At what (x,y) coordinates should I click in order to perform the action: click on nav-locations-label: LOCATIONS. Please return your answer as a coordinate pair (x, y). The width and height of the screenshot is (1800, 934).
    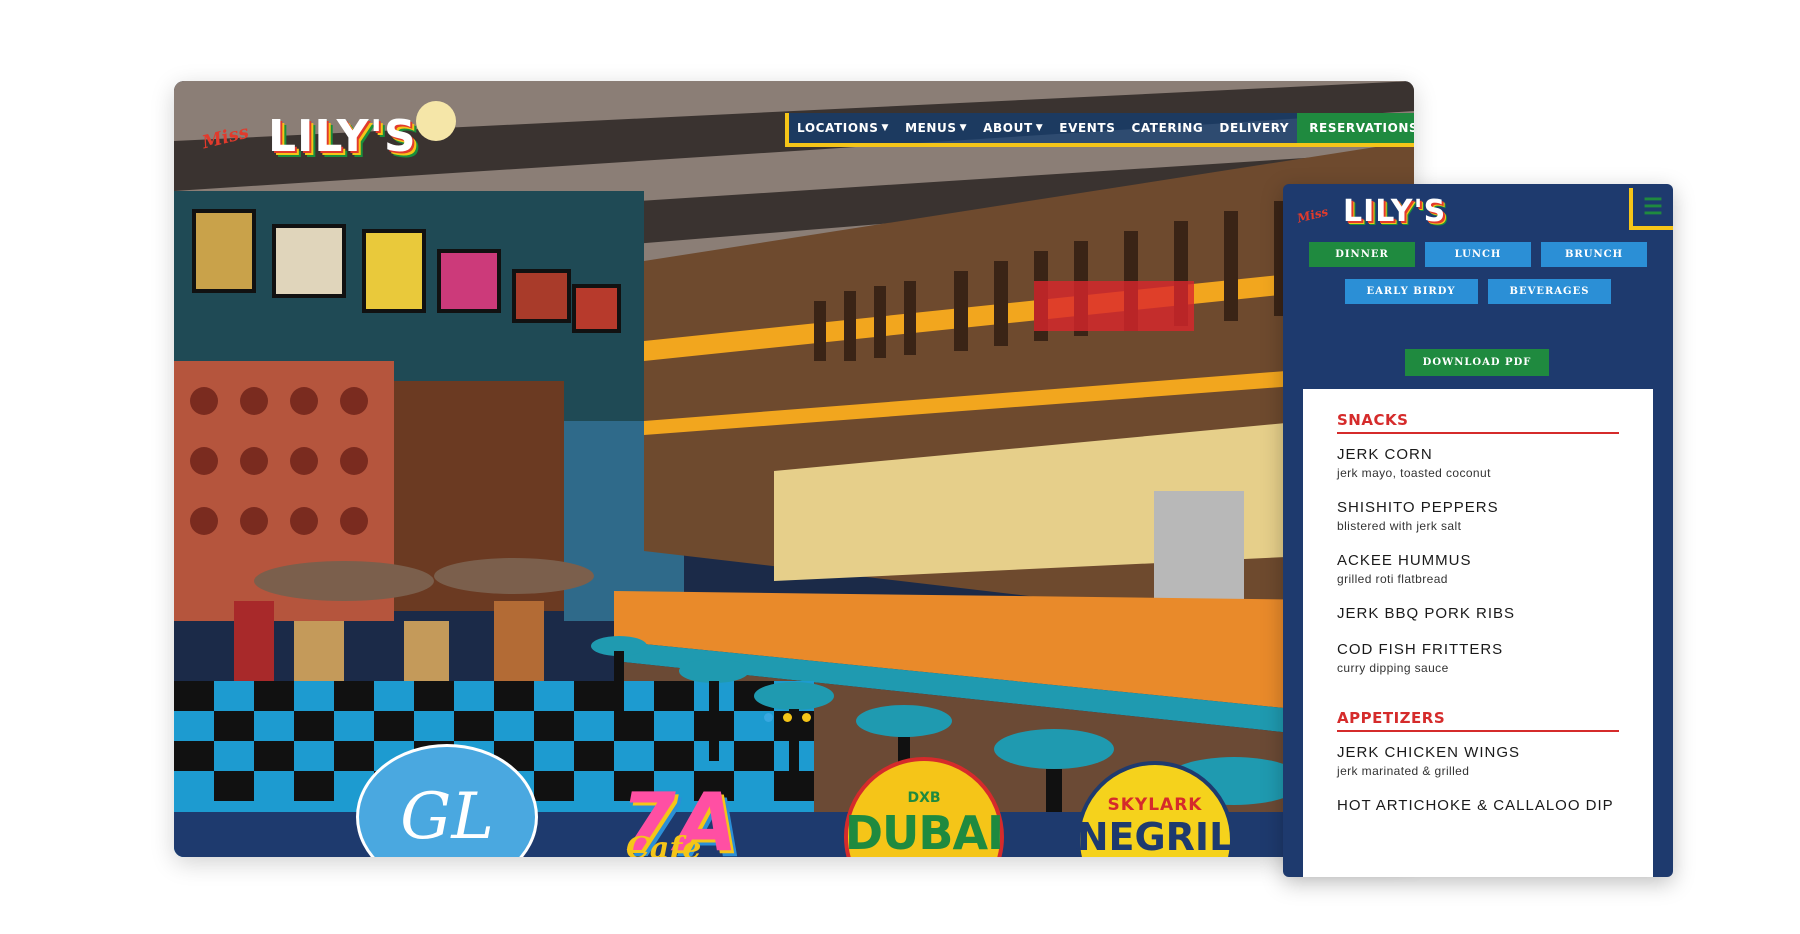
    Looking at the image, I should click on (838, 128).